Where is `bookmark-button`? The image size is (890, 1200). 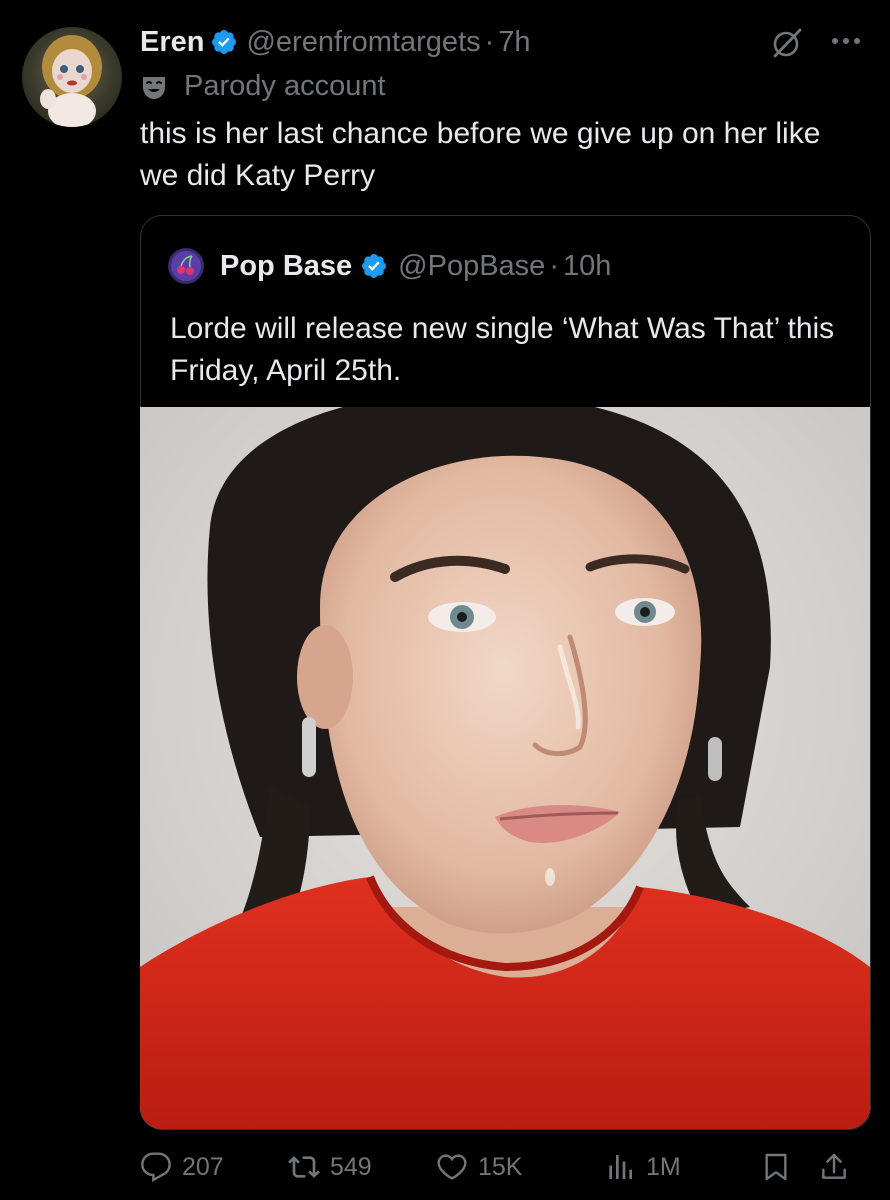
bookmark-button is located at coordinates (776, 1167).